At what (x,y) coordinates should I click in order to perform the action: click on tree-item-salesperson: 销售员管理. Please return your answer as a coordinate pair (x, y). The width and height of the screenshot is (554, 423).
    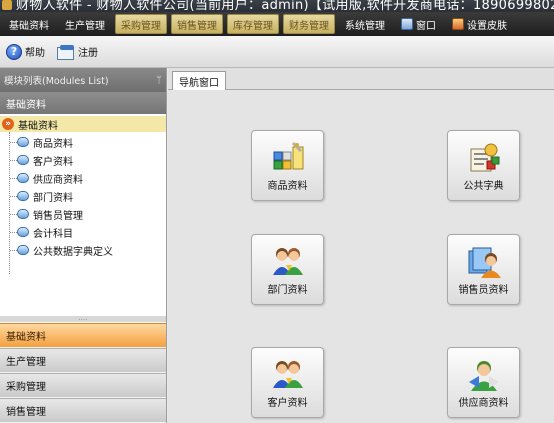
    Looking at the image, I should click on (46, 214).